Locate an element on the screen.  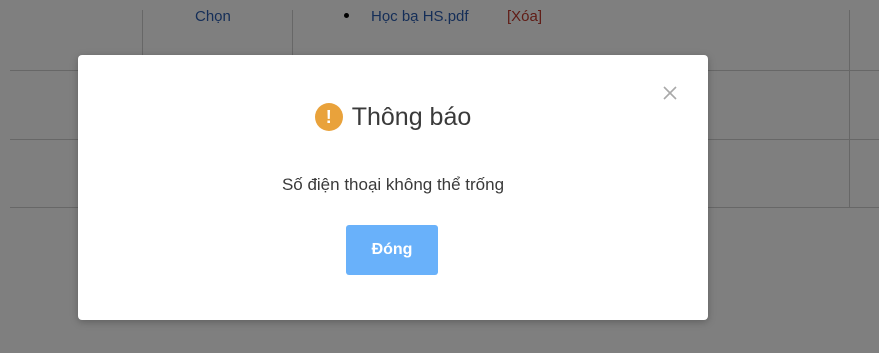
warning-icon: ! is located at coordinates (328, 117).